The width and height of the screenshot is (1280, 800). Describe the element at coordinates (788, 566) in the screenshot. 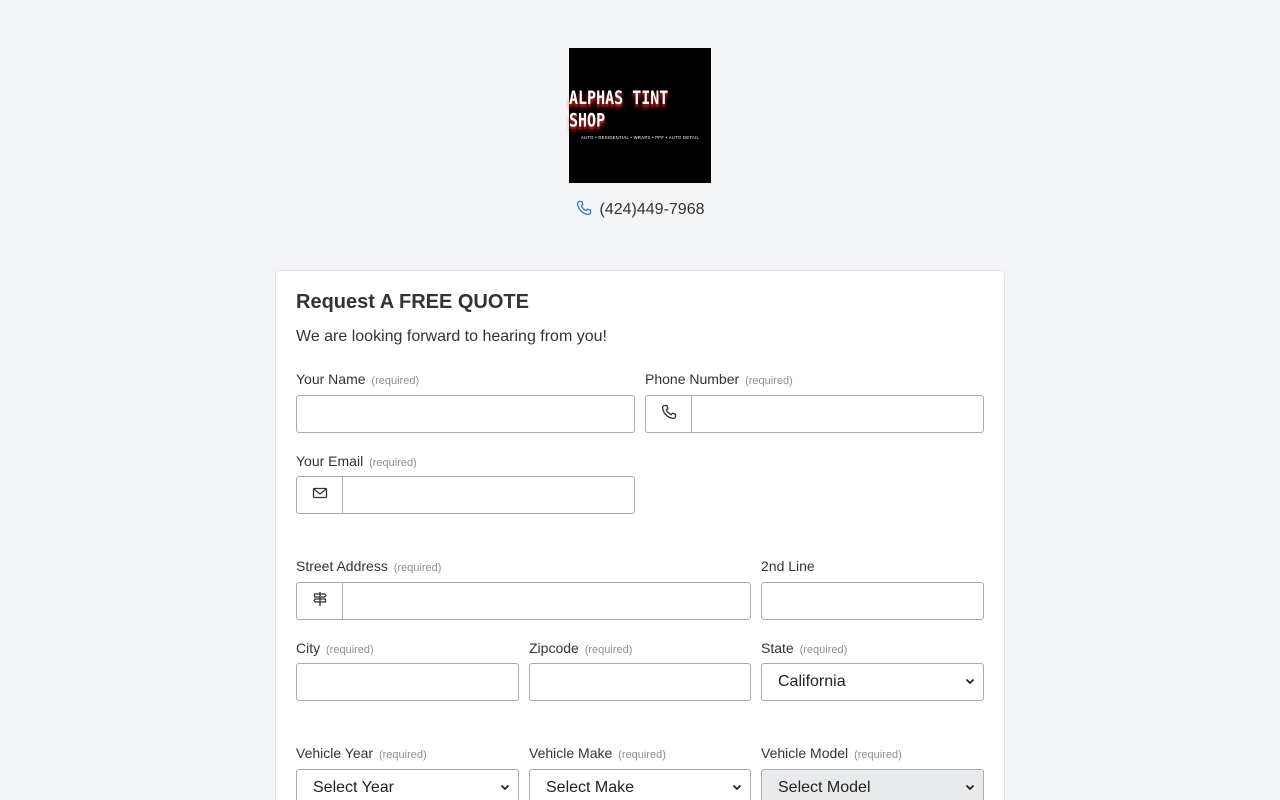

I see `line2-label: 2nd Line` at that location.